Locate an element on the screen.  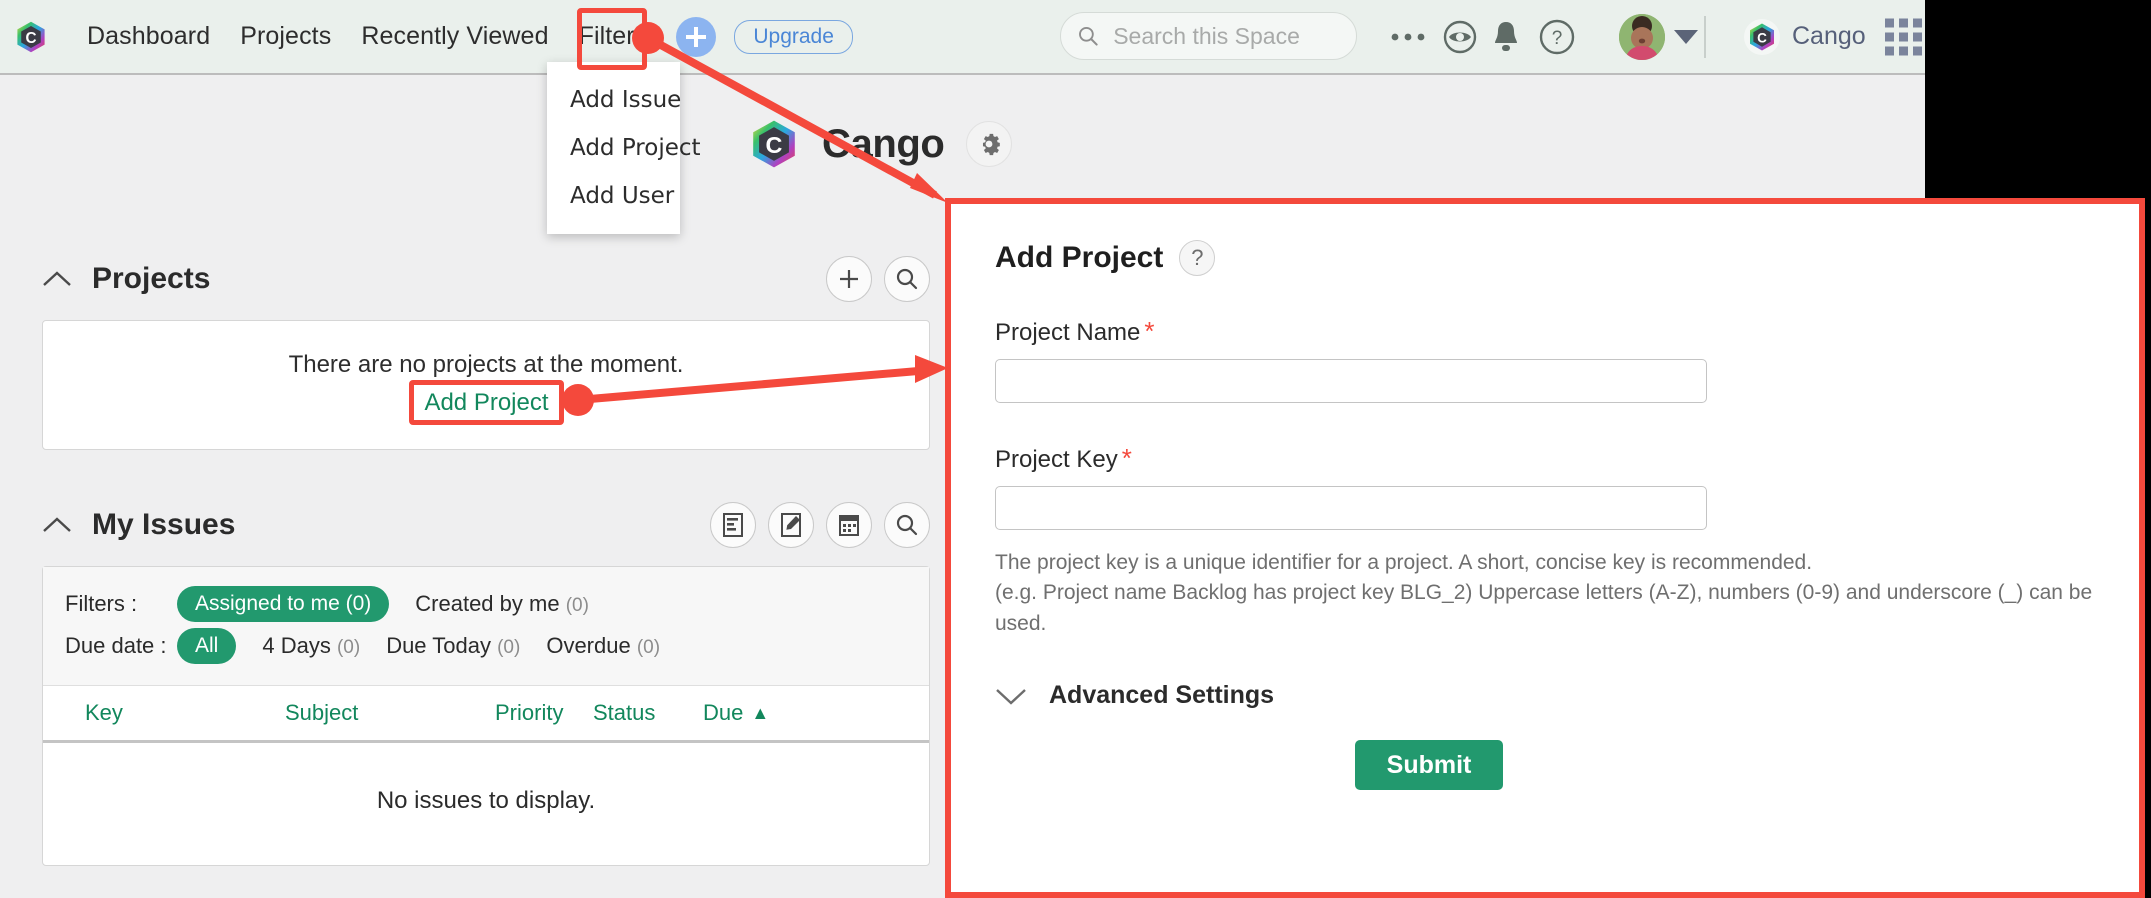
nav-link-dashboard: Dashboard is located at coordinates (148, 36).